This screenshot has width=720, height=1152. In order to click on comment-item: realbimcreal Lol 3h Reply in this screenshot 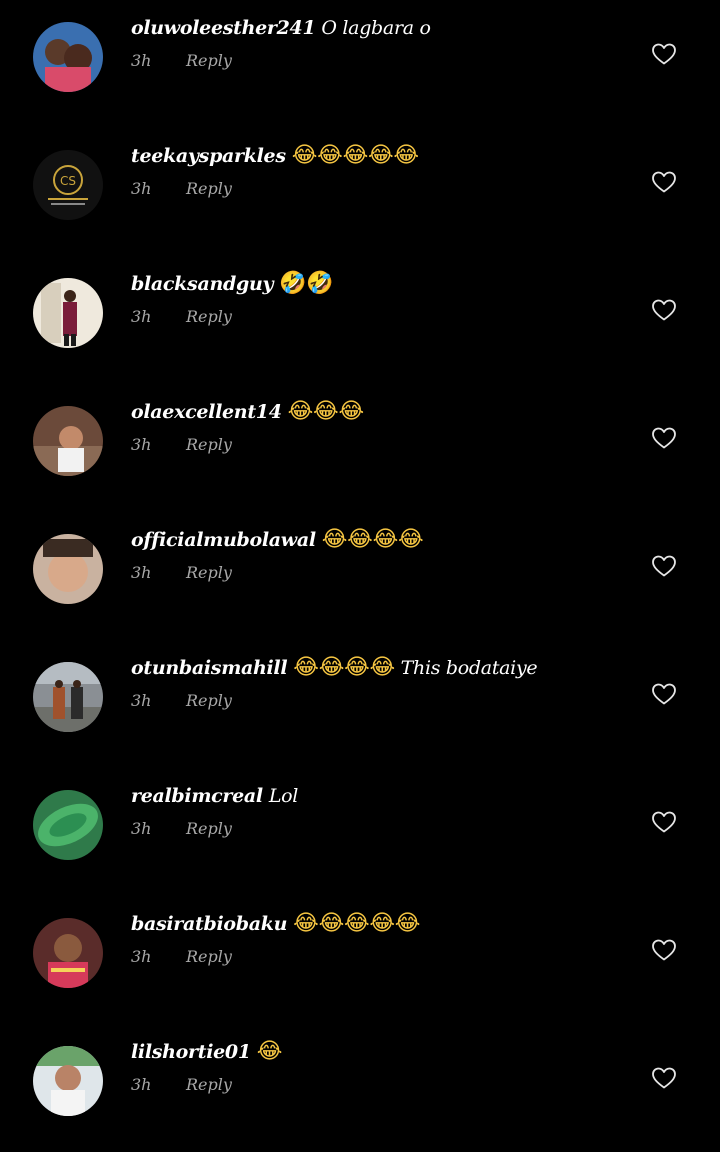, I will do `click(360, 832)`.